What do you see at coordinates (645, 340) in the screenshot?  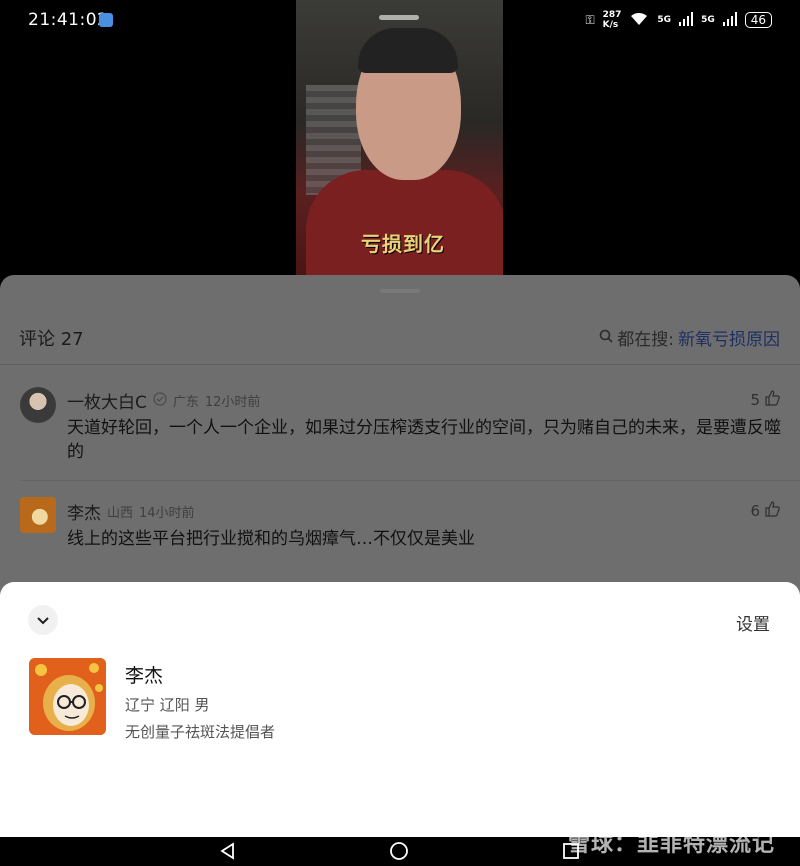 I see `search-prefix: 都在搜:` at bounding box center [645, 340].